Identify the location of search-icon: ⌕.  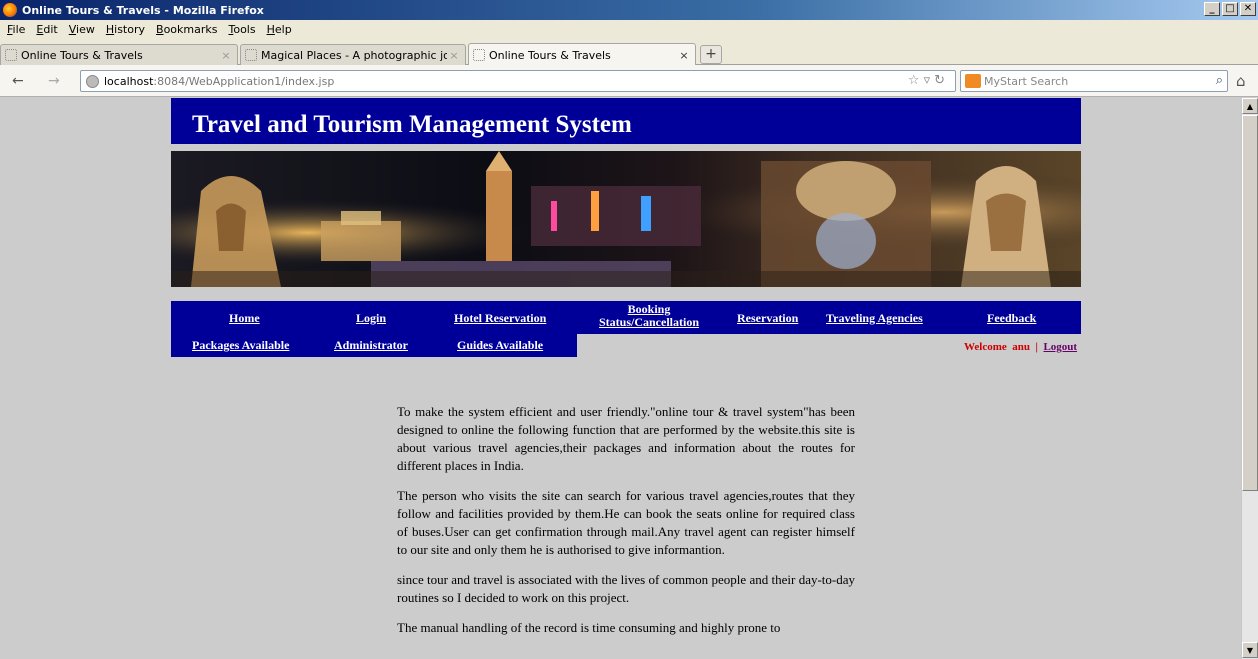
(1219, 80).